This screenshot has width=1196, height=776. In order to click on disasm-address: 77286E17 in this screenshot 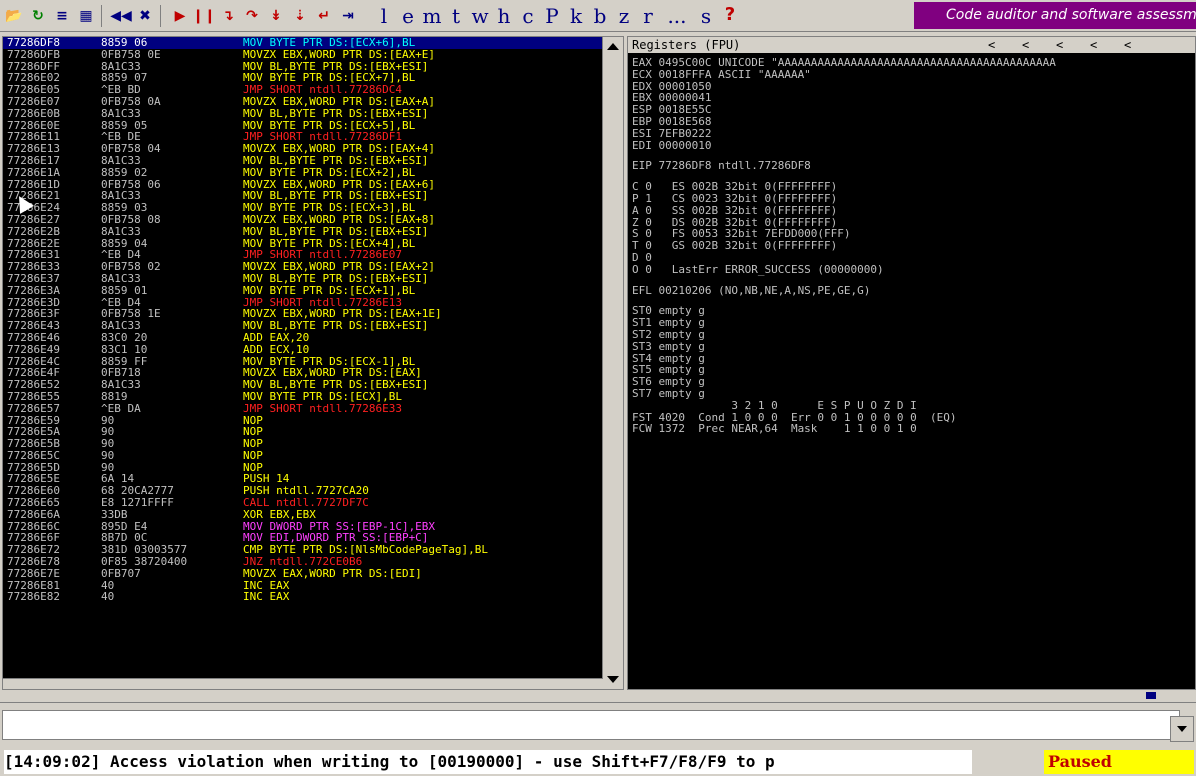, I will do `click(33, 160)`.